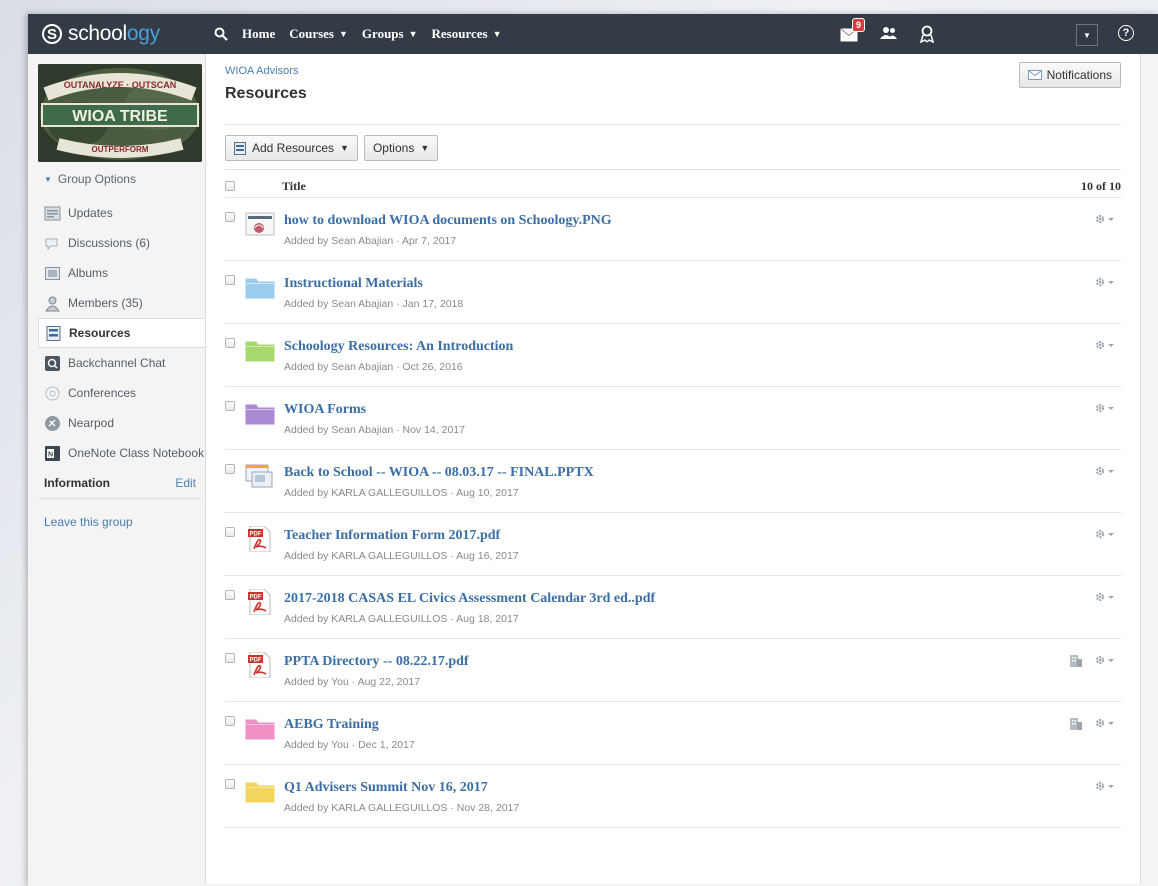  I want to click on onenote-icon: N, so click(52, 453).